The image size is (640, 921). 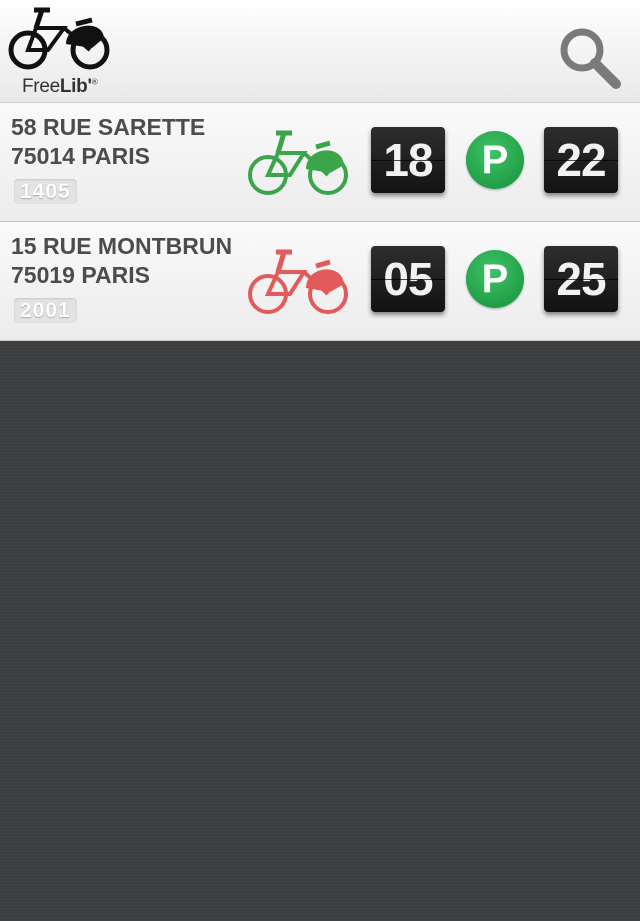 I want to click on search-icon, so click(x=590, y=58).